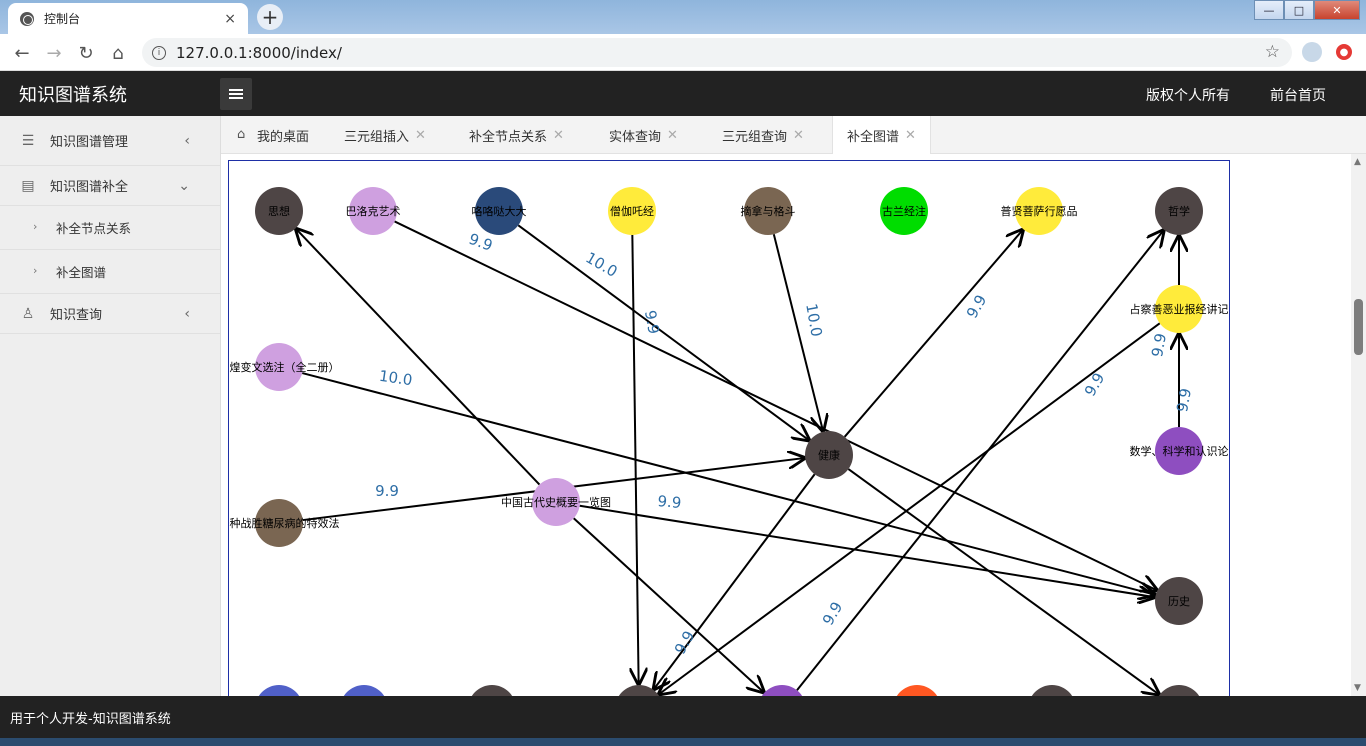 Image resolution: width=1366 pixels, height=746 pixels. What do you see at coordinates (110, 314) in the screenshot?
I see `sidebar-item-knowledge-query: ♙ 知识查询 ‹` at bounding box center [110, 314].